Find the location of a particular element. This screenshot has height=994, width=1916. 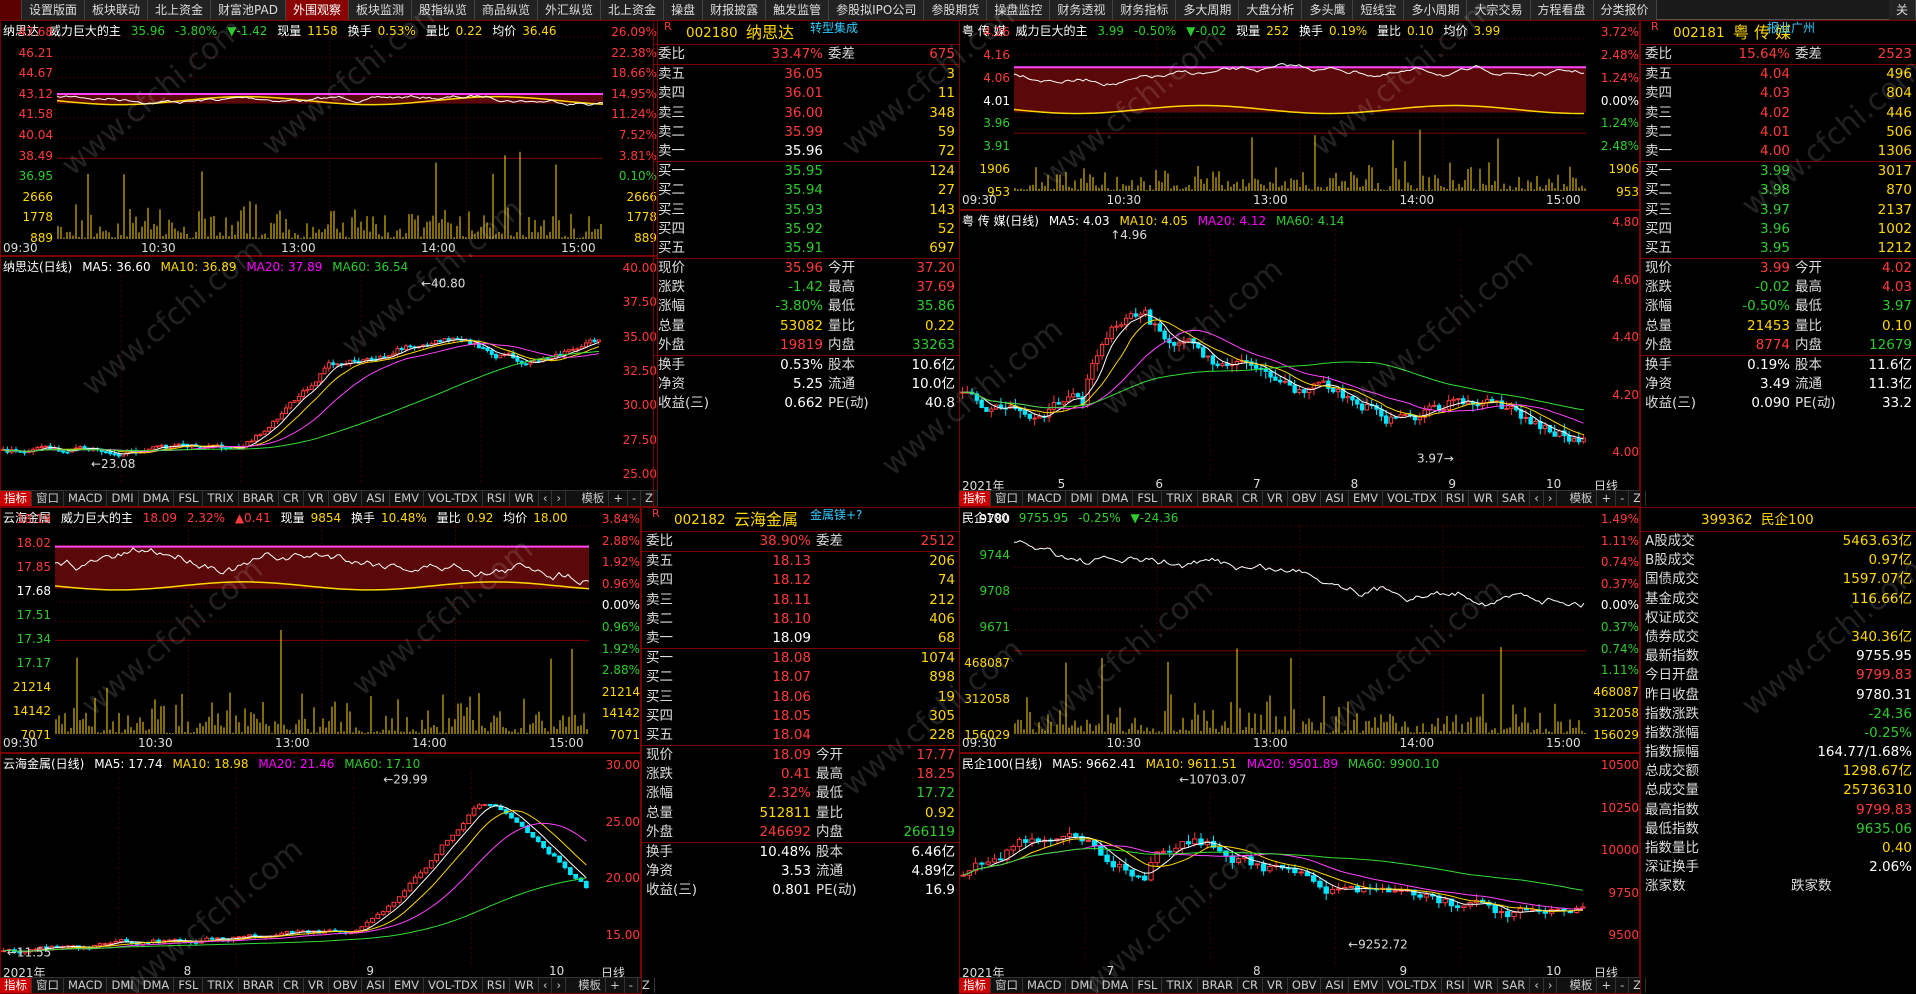

tab-18: 多大周期 is located at coordinates (1208, 10).